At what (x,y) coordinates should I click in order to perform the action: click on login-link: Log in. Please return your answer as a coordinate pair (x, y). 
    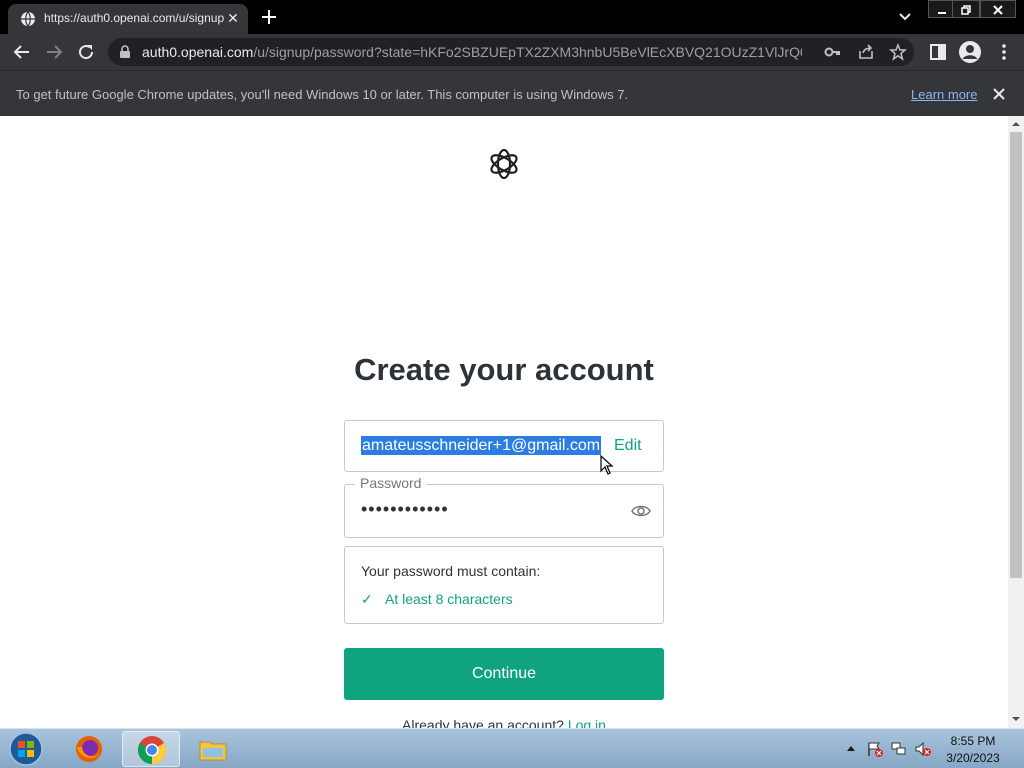
    Looking at the image, I should click on (587, 722).